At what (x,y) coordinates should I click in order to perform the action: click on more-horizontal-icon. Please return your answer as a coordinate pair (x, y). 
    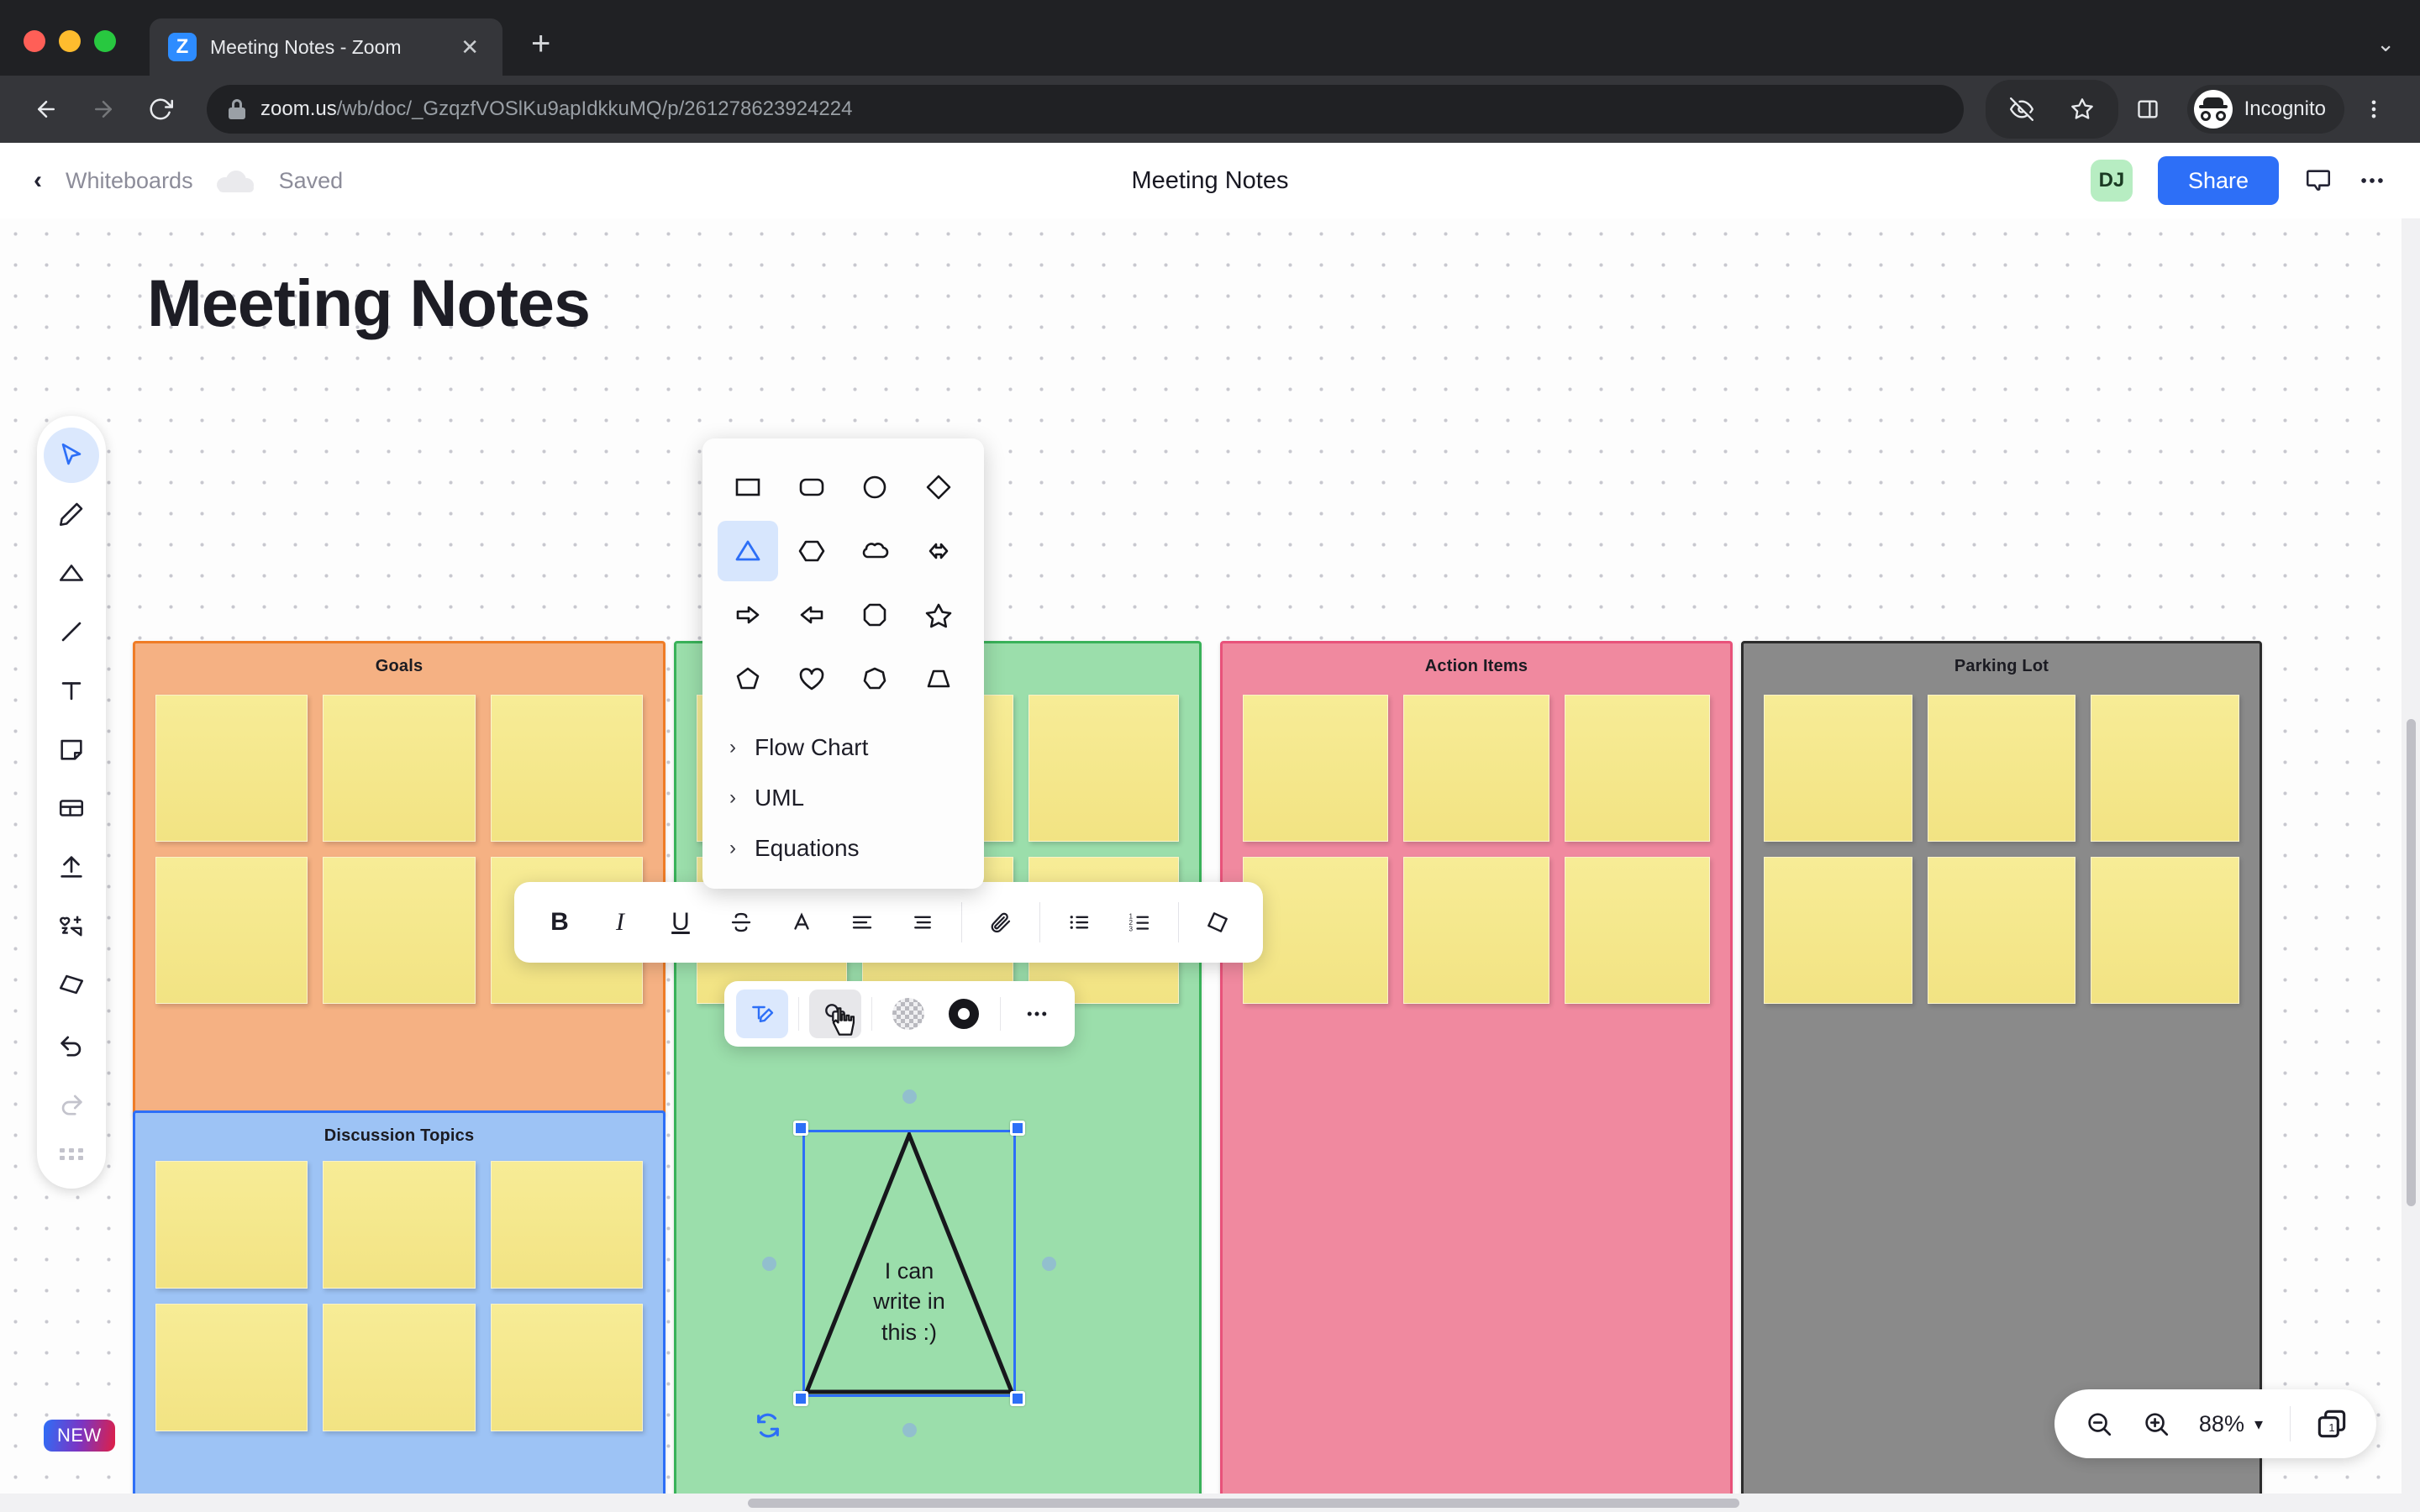
    Looking at the image, I should click on (2372, 180).